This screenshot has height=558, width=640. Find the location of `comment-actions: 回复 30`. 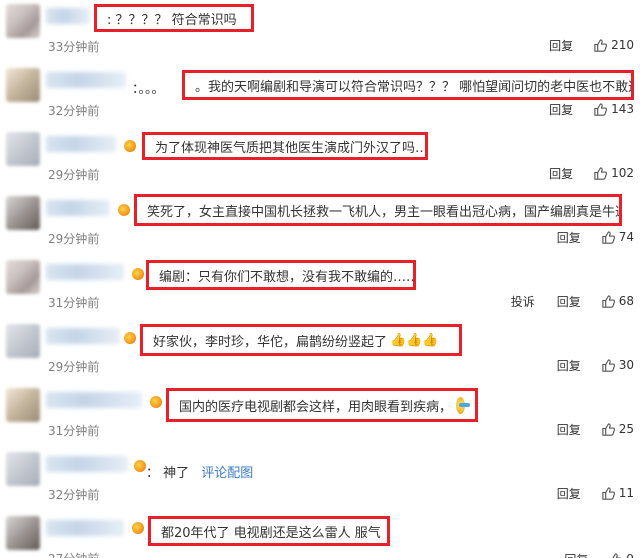

comment-actions: 回复 30 is located at coordinates (584, 365).